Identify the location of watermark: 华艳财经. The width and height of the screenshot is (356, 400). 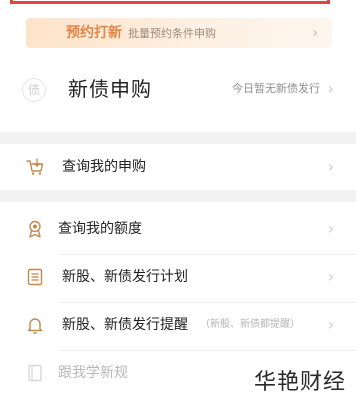
(299, 383).